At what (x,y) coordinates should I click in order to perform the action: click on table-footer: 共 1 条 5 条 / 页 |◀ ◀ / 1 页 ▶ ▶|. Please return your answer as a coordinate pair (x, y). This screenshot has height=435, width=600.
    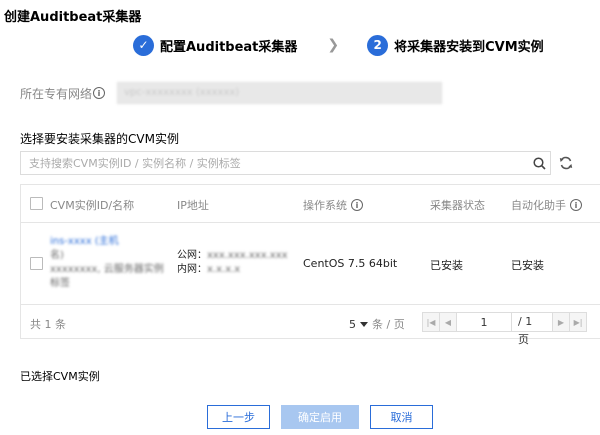
    Looking at the image, I should click on (310, 325).